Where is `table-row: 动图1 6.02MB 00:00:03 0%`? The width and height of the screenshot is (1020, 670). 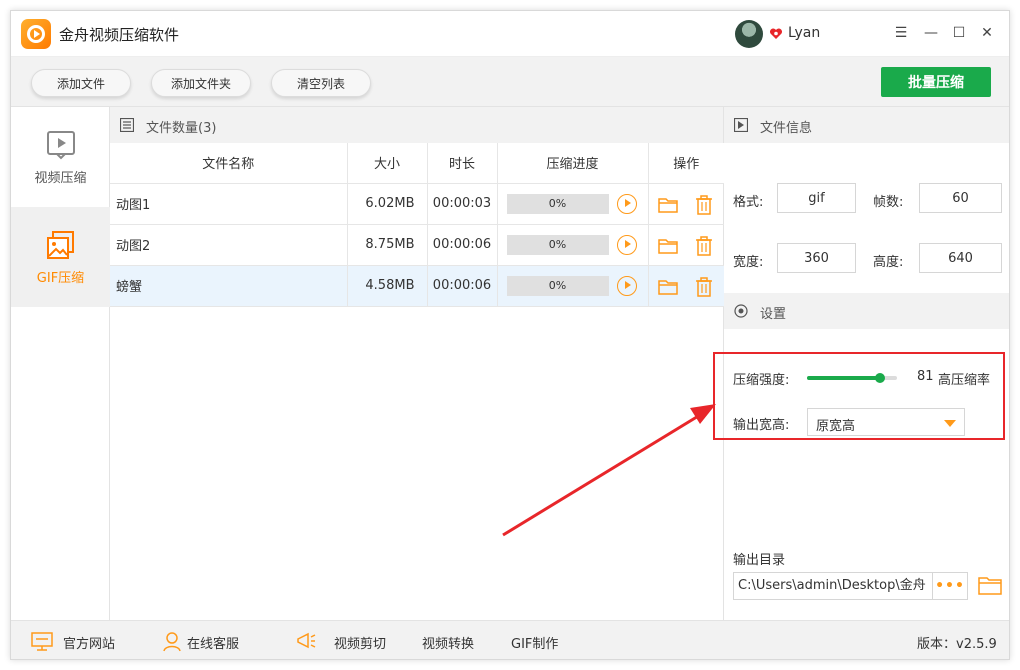 table-row: 动图1 6.02MB 00:00:03 0% is located at coordinates (417, 204).